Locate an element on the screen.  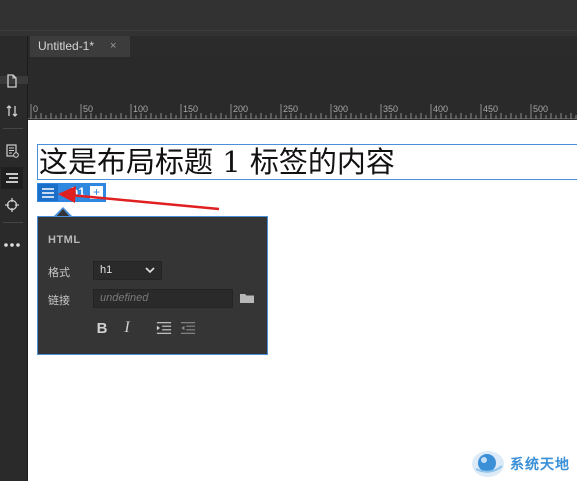
watermark-logo is located at coordinates (488, 464).